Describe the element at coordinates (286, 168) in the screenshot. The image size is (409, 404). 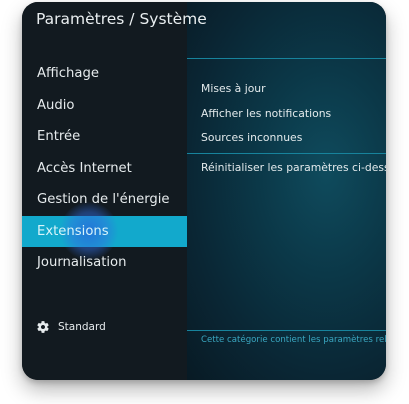
I see `setting-reset-above: Réinitialiser les paramètres ci-dessus` at that location.